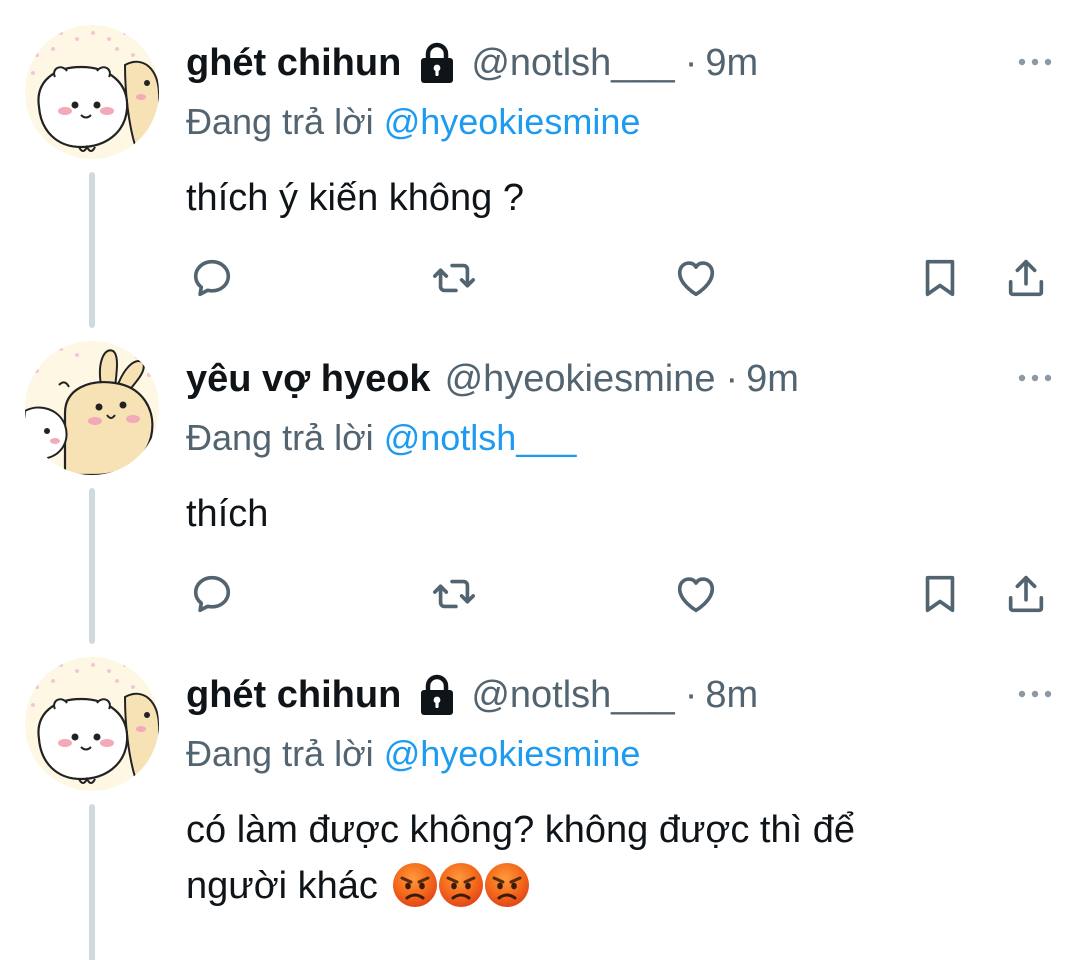 The image size is (1080, 960). Describe the element at coordinates (580, 379) in the screenshot. I see `username: @hyeokiesmine` at that location.